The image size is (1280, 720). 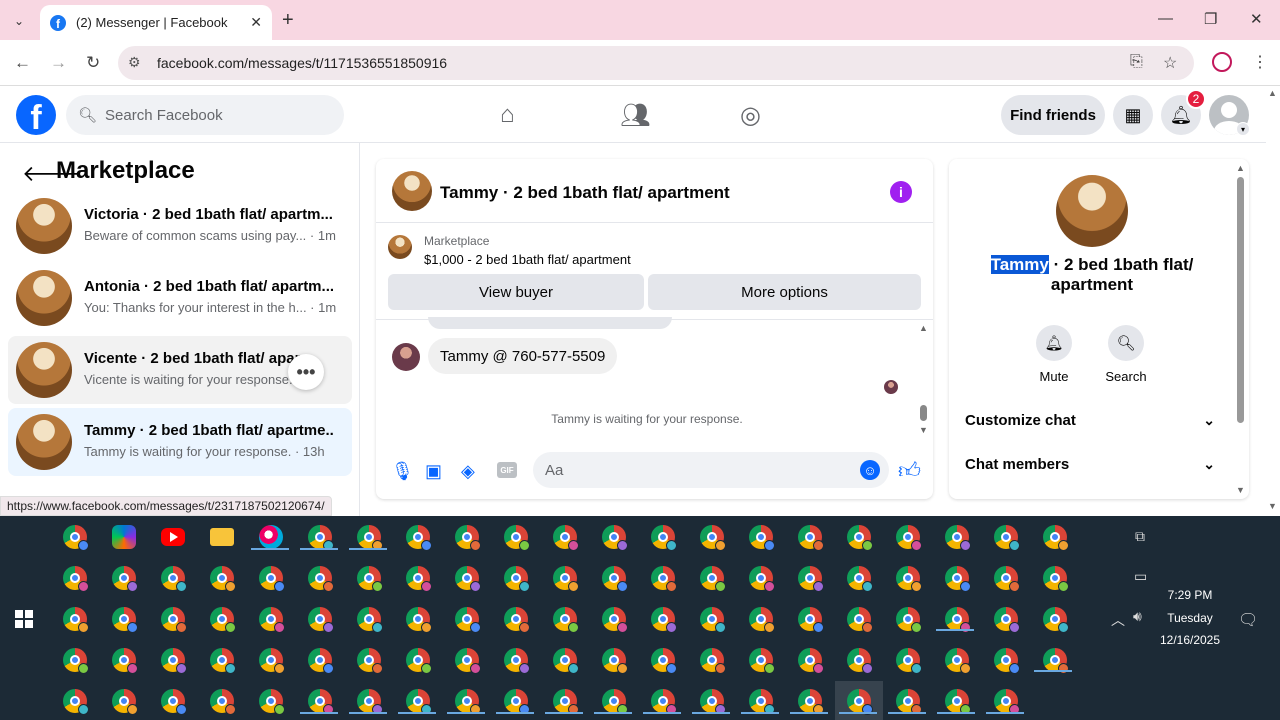 I want to click on browser-tab: f (2) Messenger | Facebook ✕, so click(x=156, y=22).